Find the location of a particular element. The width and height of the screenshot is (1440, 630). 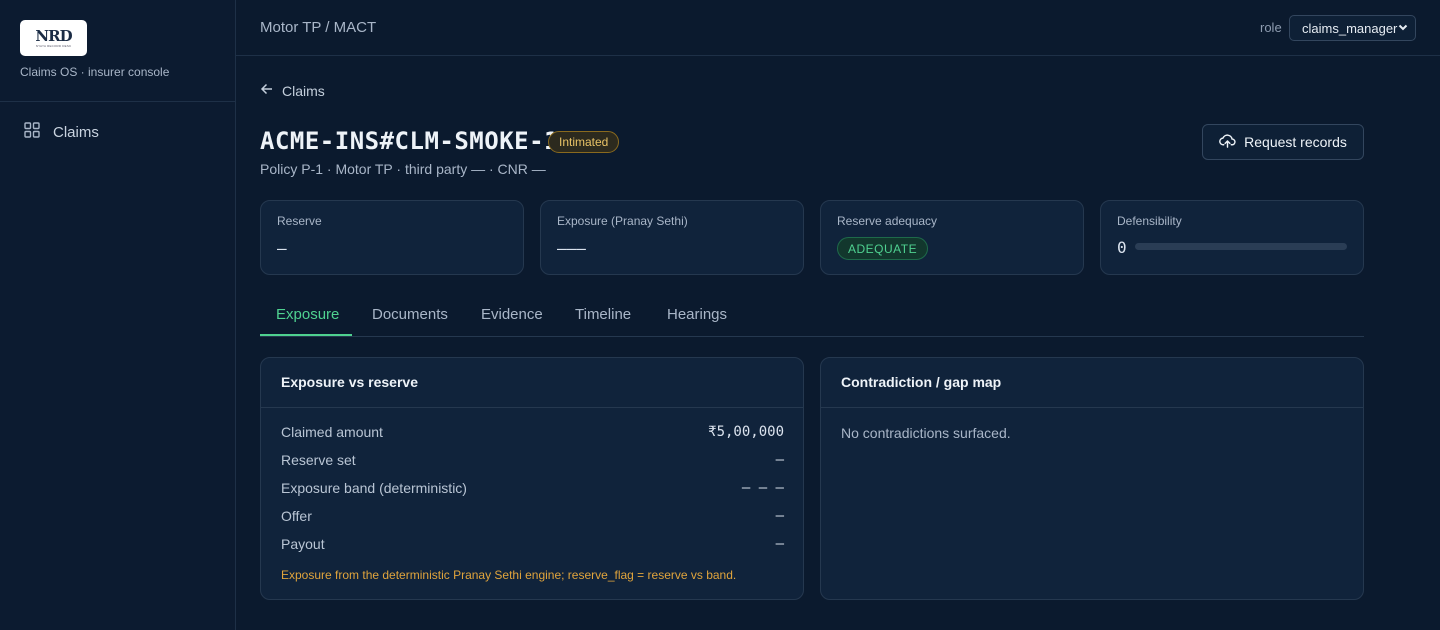

row-label: Payout is located at coordinates (303, 544).